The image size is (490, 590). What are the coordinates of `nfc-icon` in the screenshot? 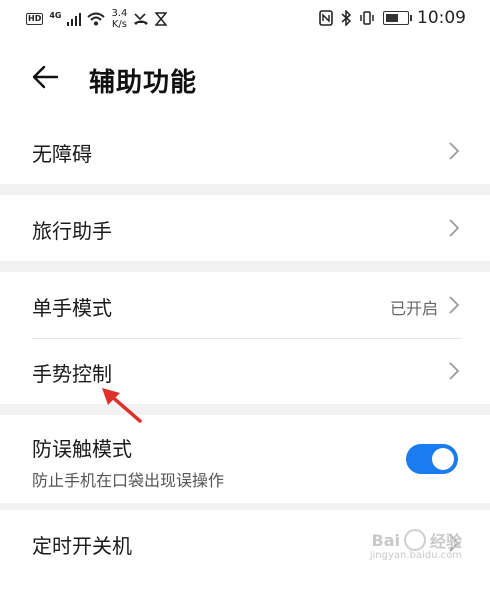 It's located at (326, 18).